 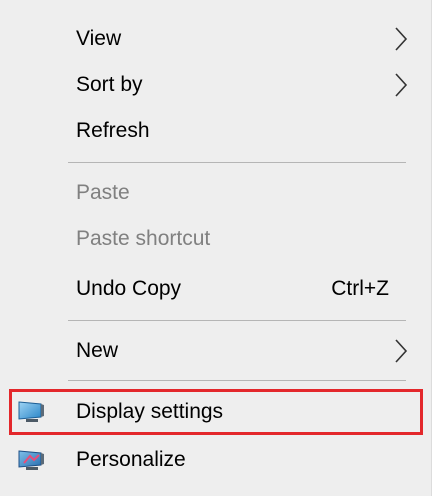 I want to click on menu-item-display-settings: Display settings, so click(x=216, y=412).